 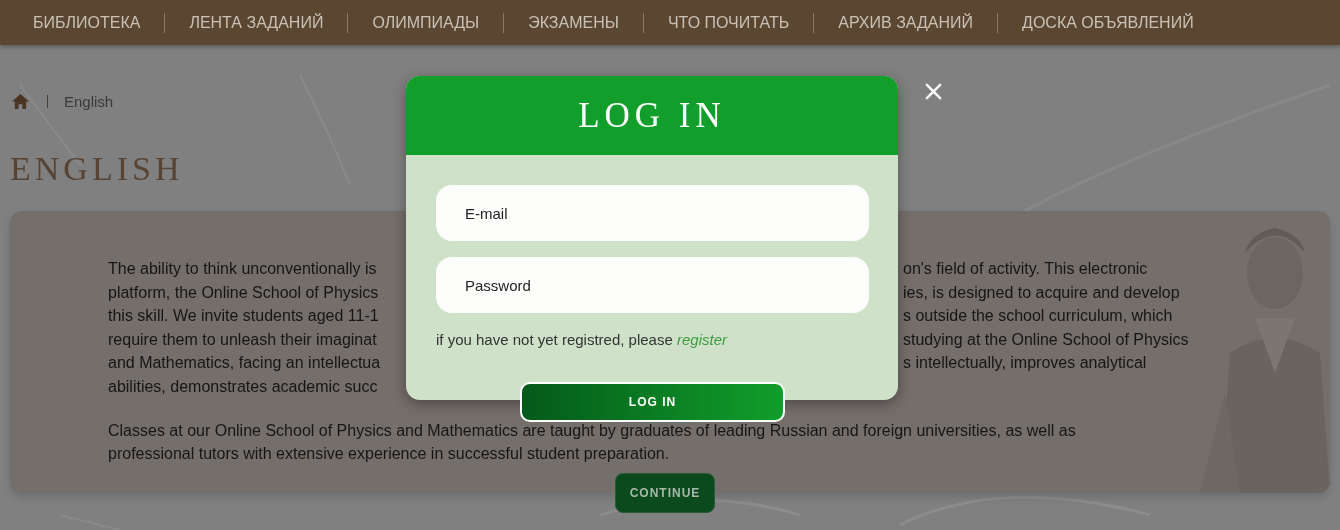 I want to click on nav-link: ДОСКА ОБЪЯВЛЕНИЙ, so click(x=1107, y=22).